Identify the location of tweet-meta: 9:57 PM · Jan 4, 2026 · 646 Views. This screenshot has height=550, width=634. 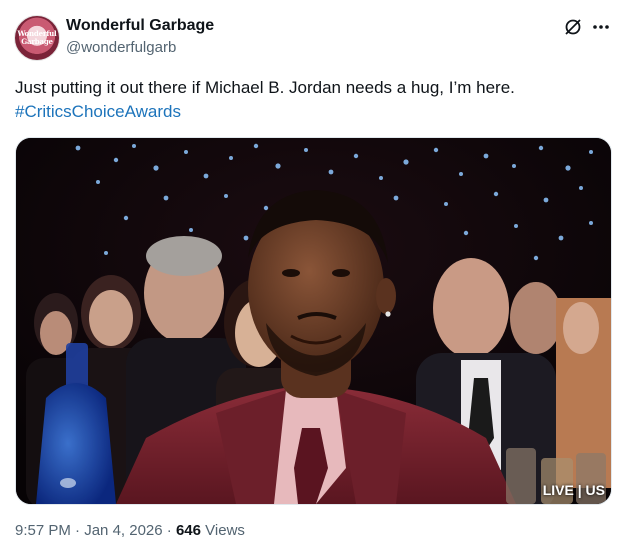
(130, 530).